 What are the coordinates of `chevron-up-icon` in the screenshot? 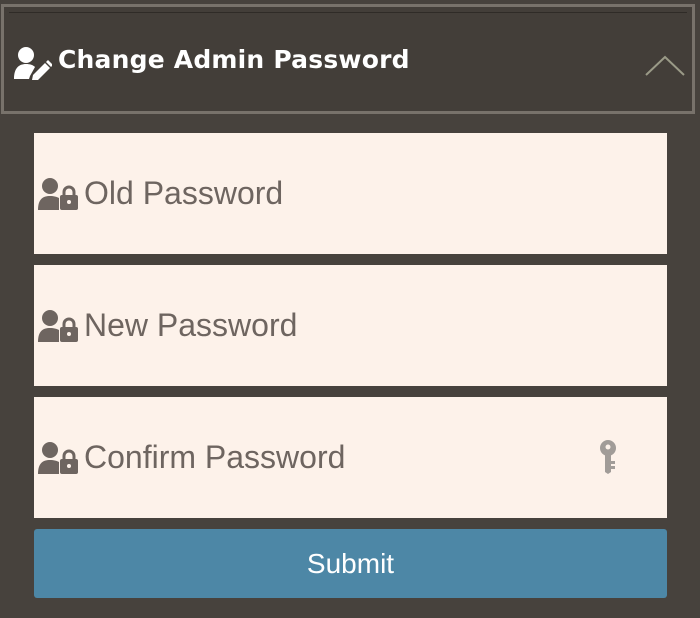 It's located at (665, 65).